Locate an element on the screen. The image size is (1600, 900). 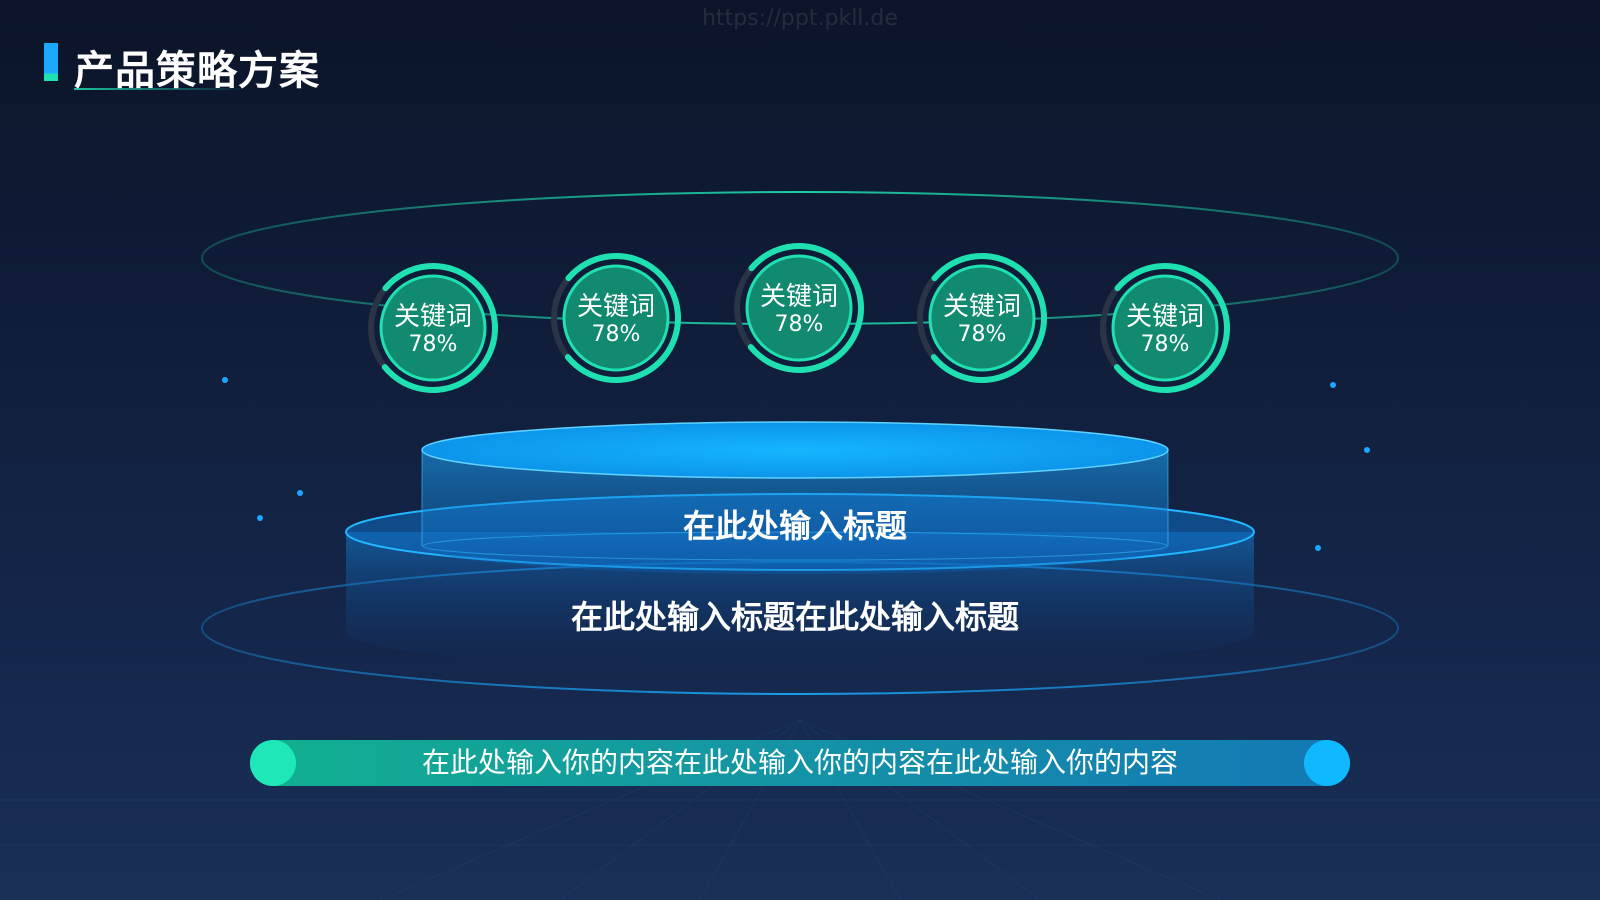
keyword-badge-3: 关键词 78% is located at coordinates (799, 310).